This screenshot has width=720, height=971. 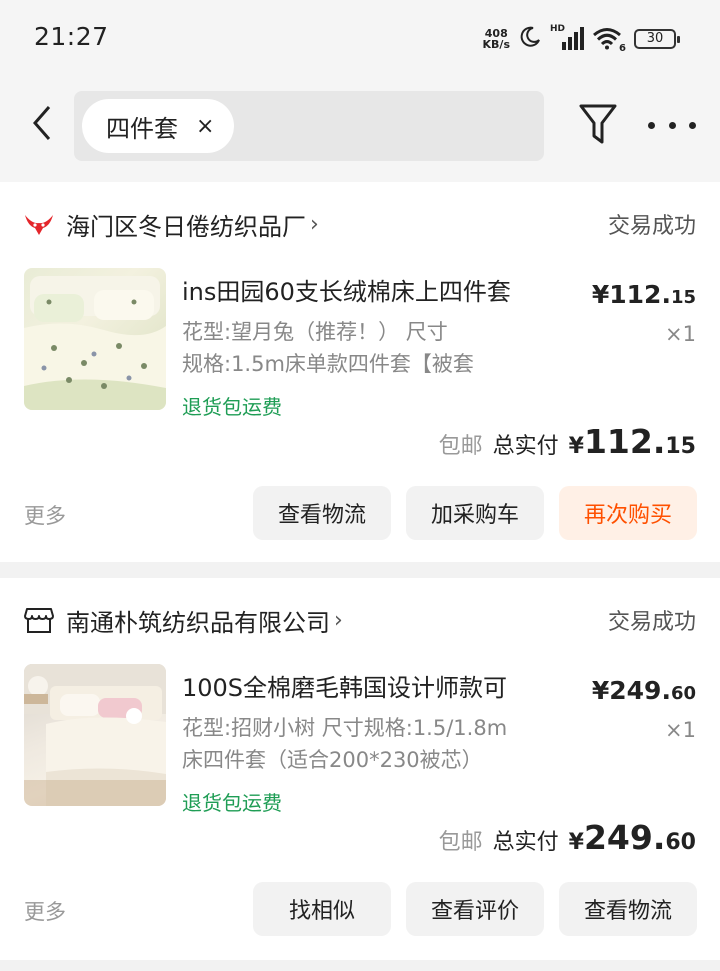 What do you see at coordinates (657, 39) in the screenshot?
I see `battery-indicator: 30` at bounding box center [657, 39].